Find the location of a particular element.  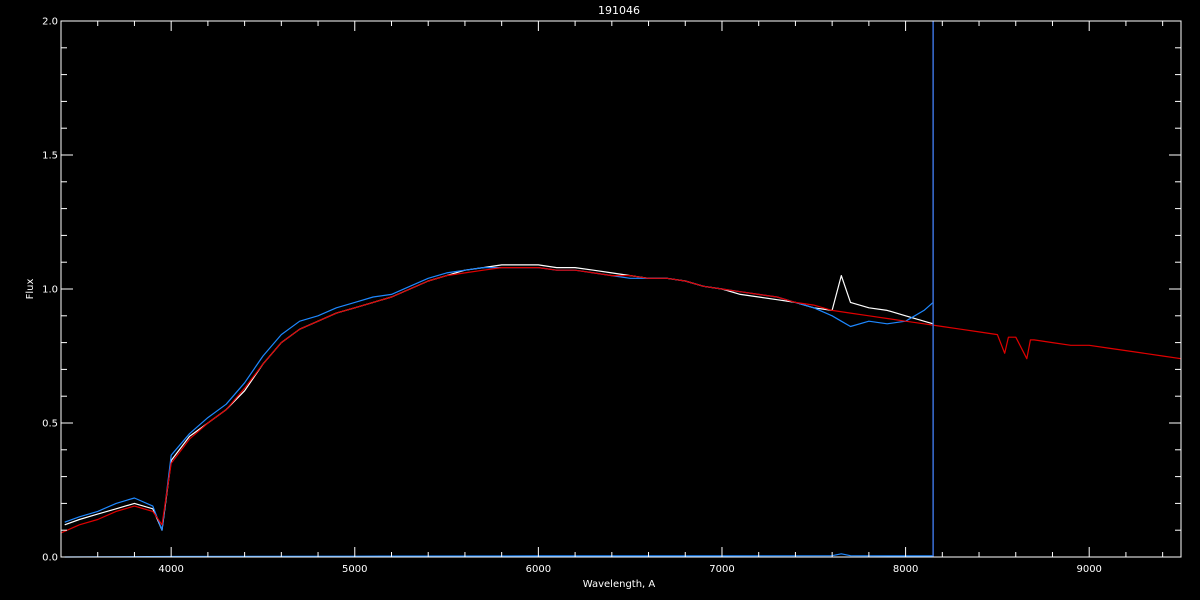

y-tick-label: 1.5 is located at coordinates (50, 156).